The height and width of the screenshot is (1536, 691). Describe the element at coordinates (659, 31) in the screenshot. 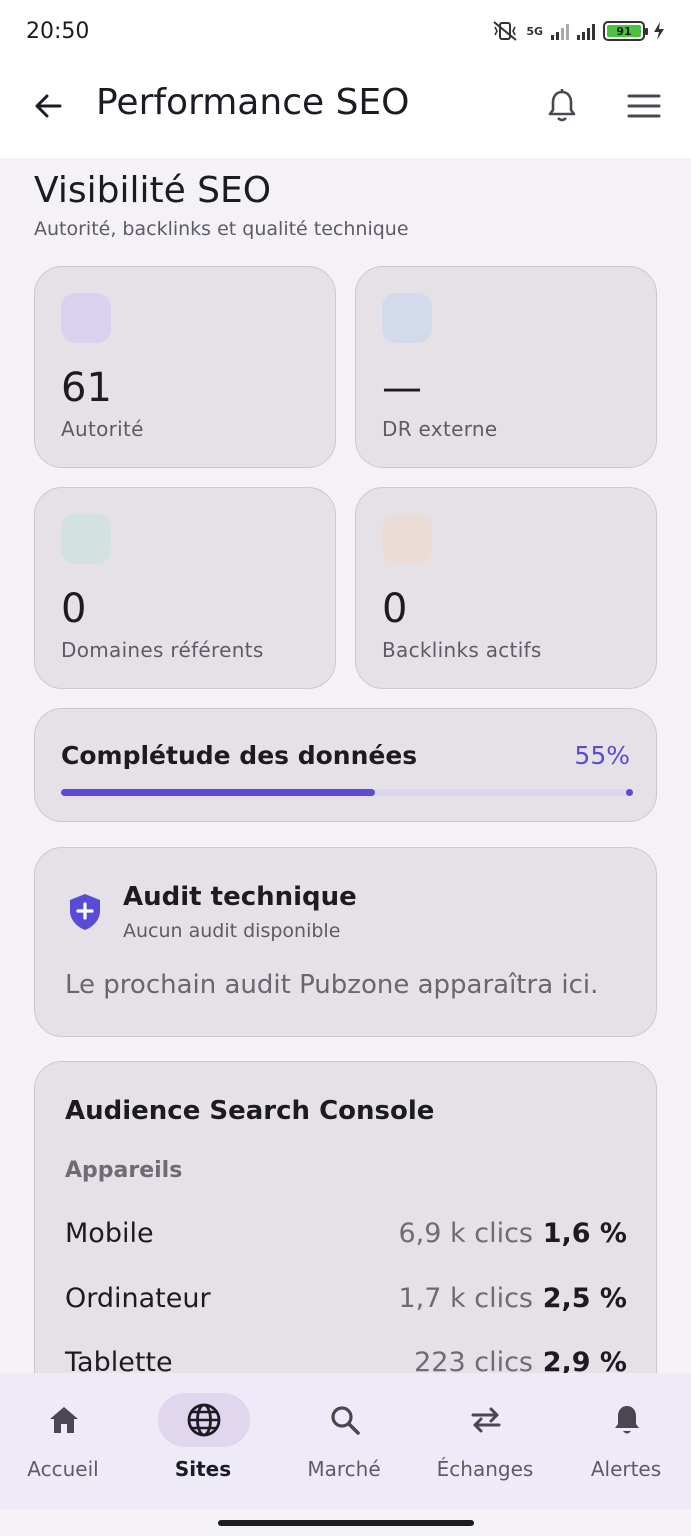

I see `charging-icon` at that location.